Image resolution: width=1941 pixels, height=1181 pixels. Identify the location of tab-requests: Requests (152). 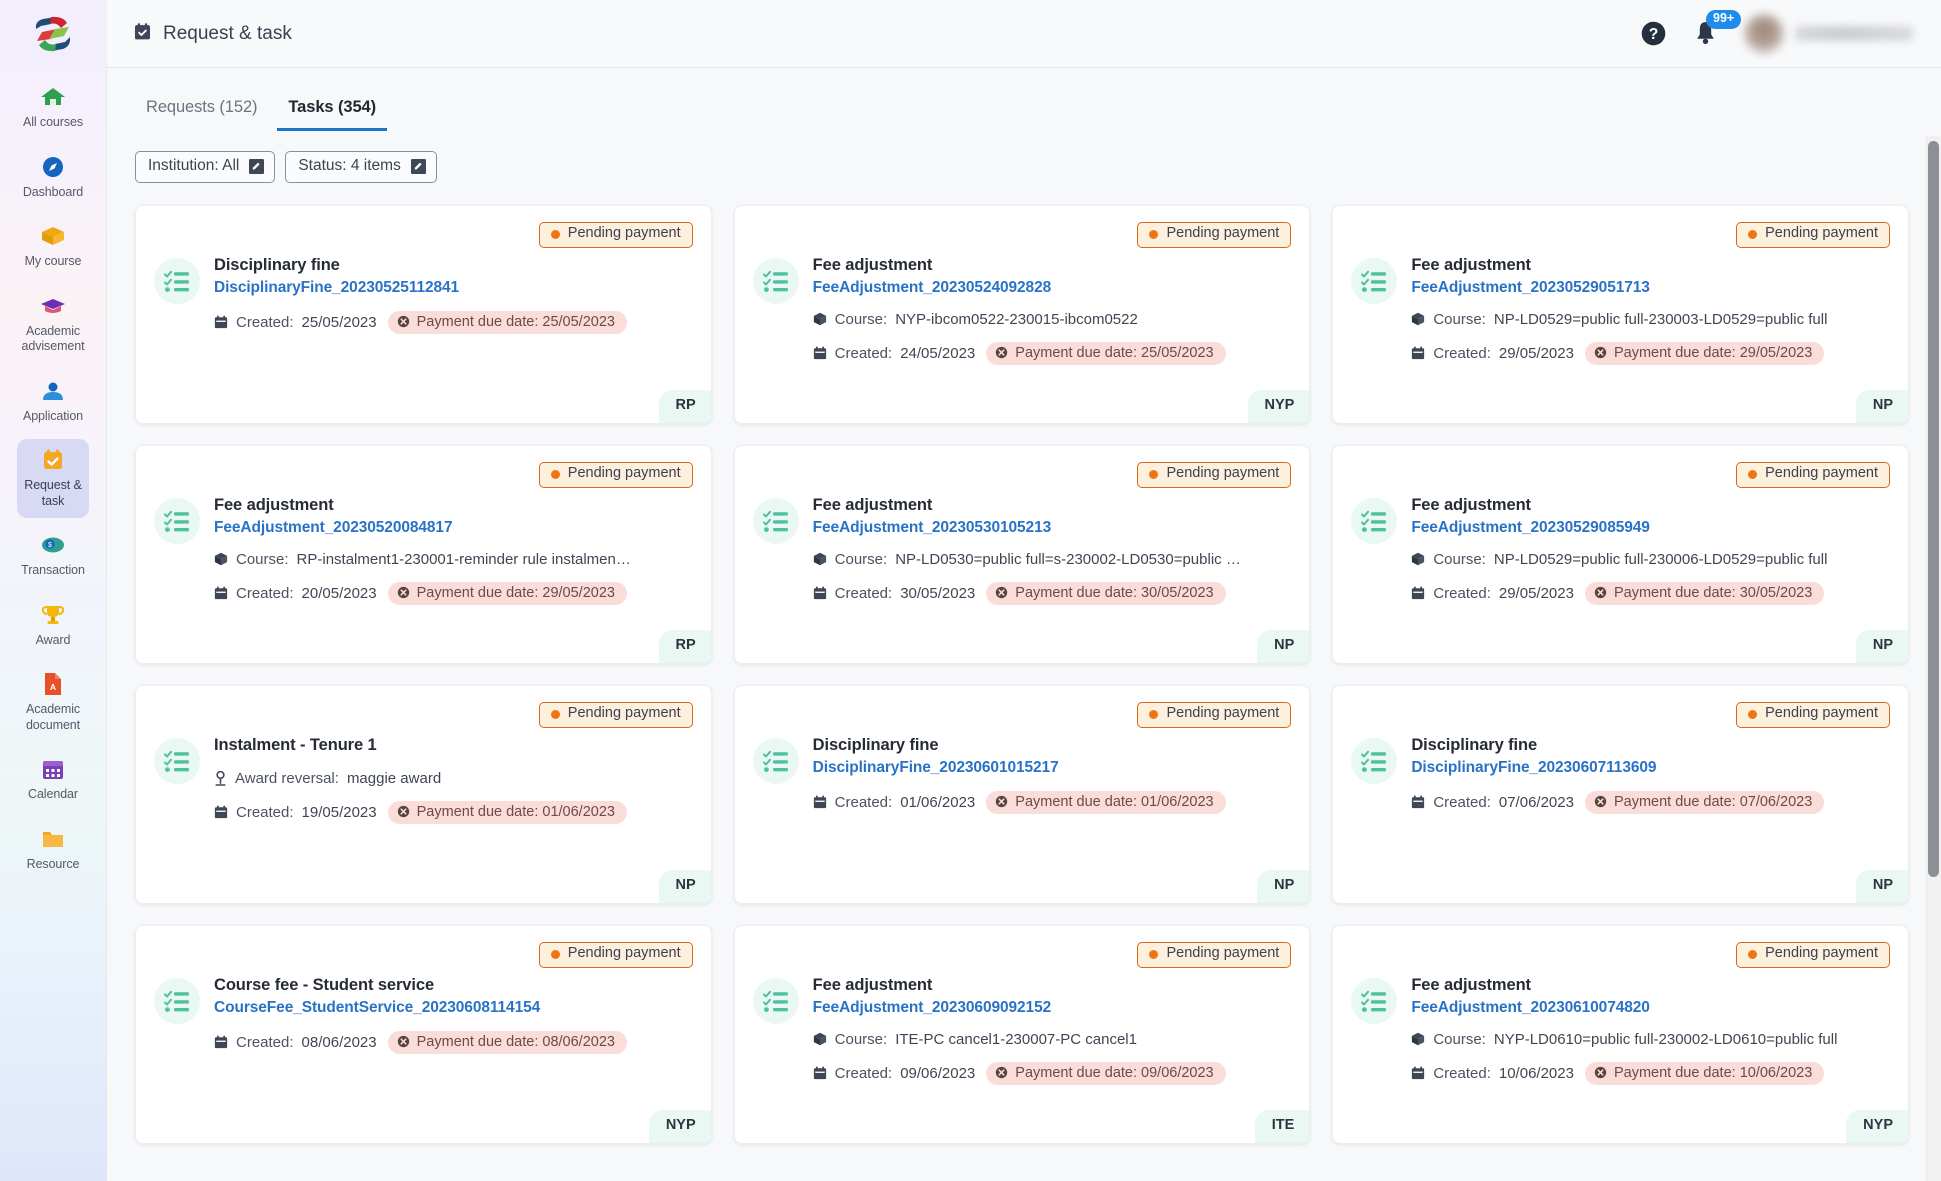
(201, 112).